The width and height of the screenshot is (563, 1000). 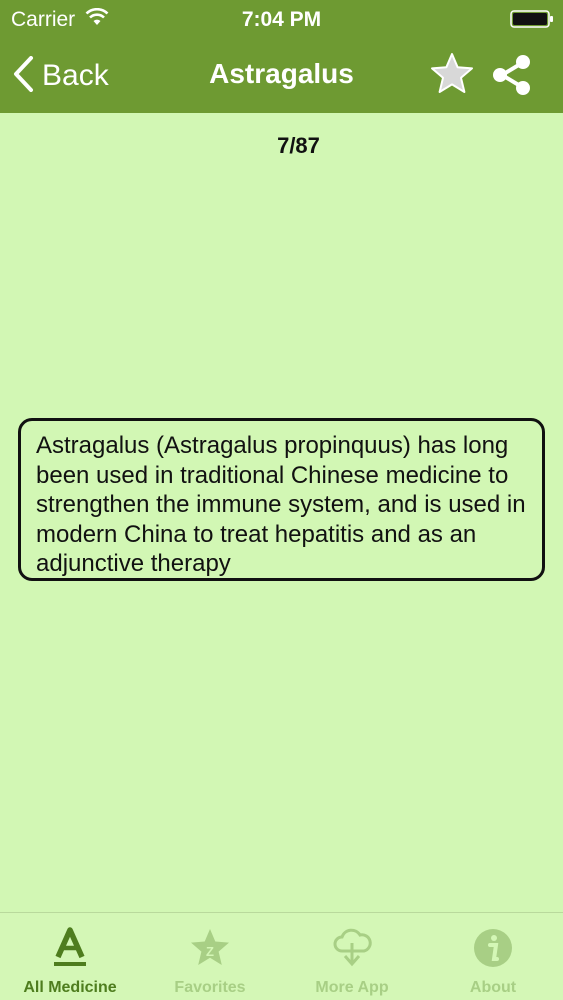 I want to click on tab-more-app: More App, so click(x=352, y=956).